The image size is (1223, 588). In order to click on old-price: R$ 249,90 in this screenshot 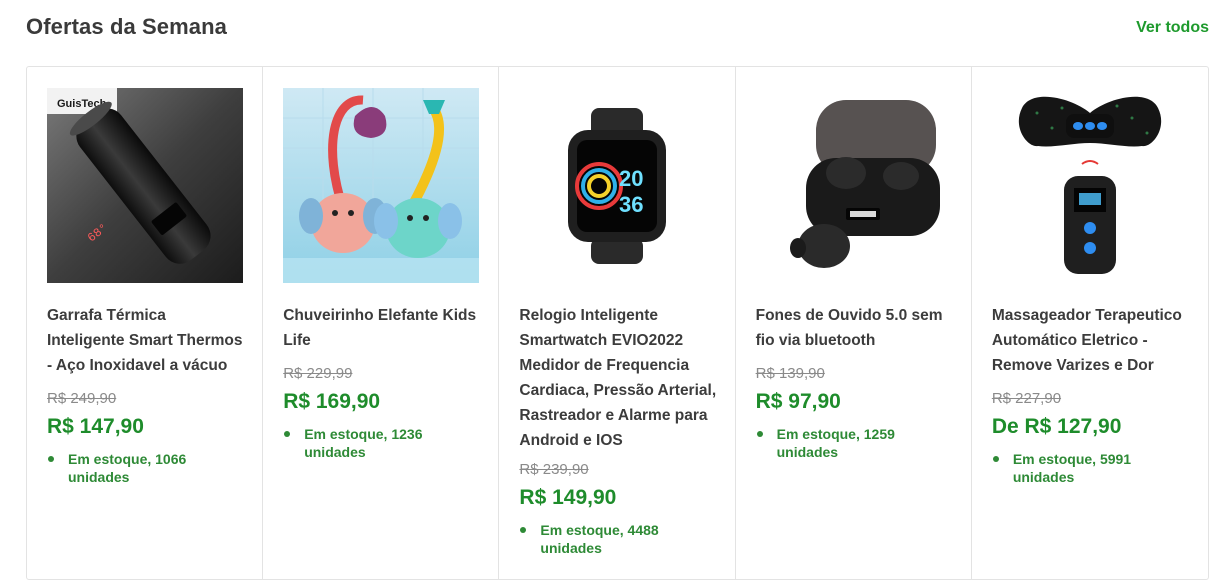, I will do `click(82, 398)`.